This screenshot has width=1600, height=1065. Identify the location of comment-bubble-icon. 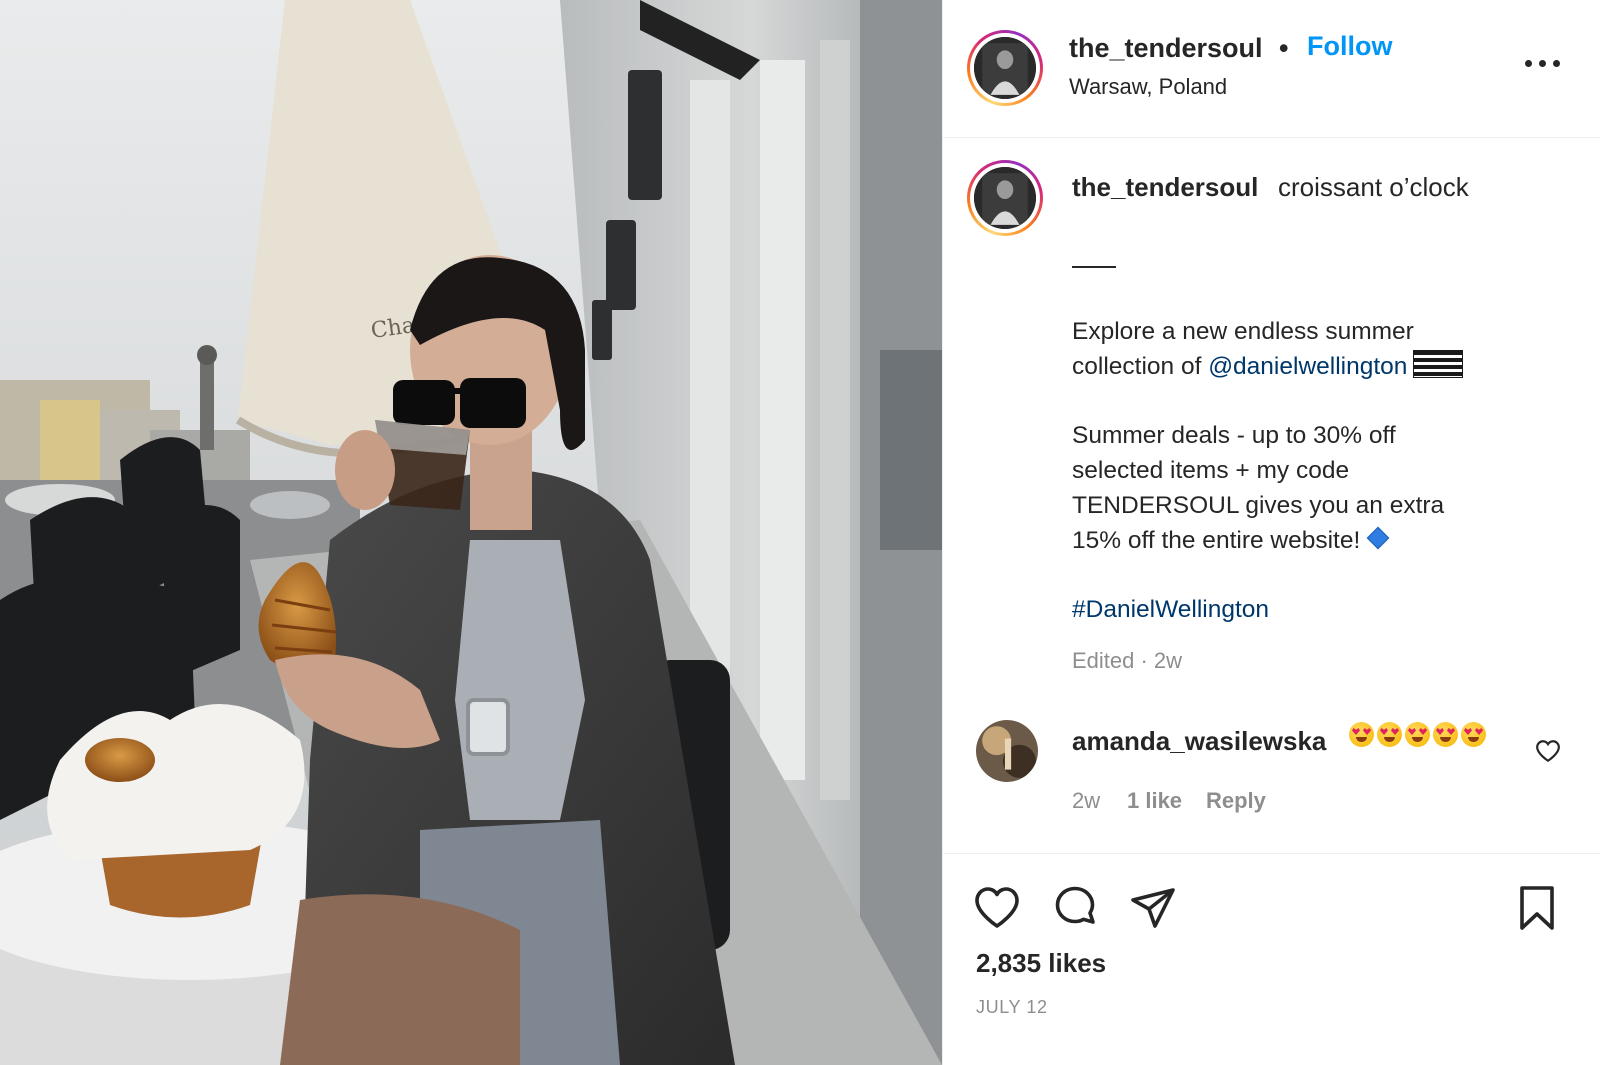
(1075, 908).